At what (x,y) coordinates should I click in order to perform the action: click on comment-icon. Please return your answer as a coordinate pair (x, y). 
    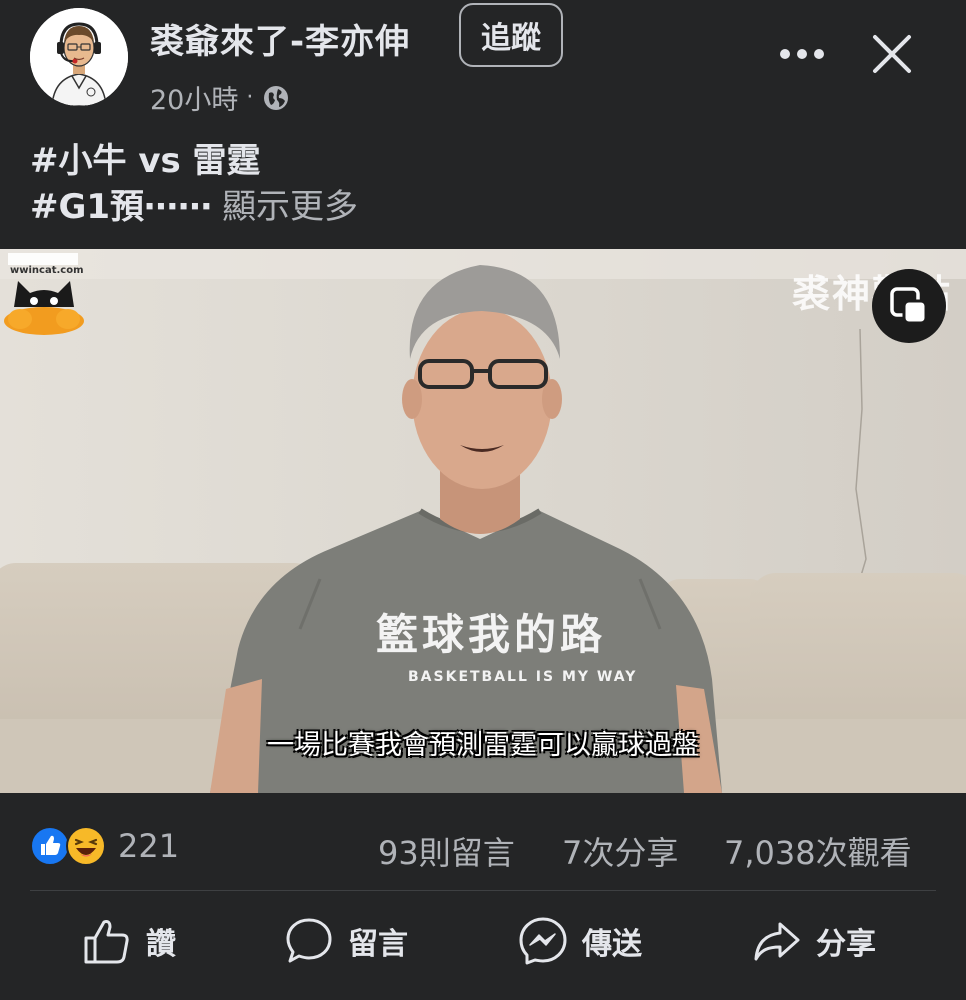
    Looking at the image, I should click on (309, 941).